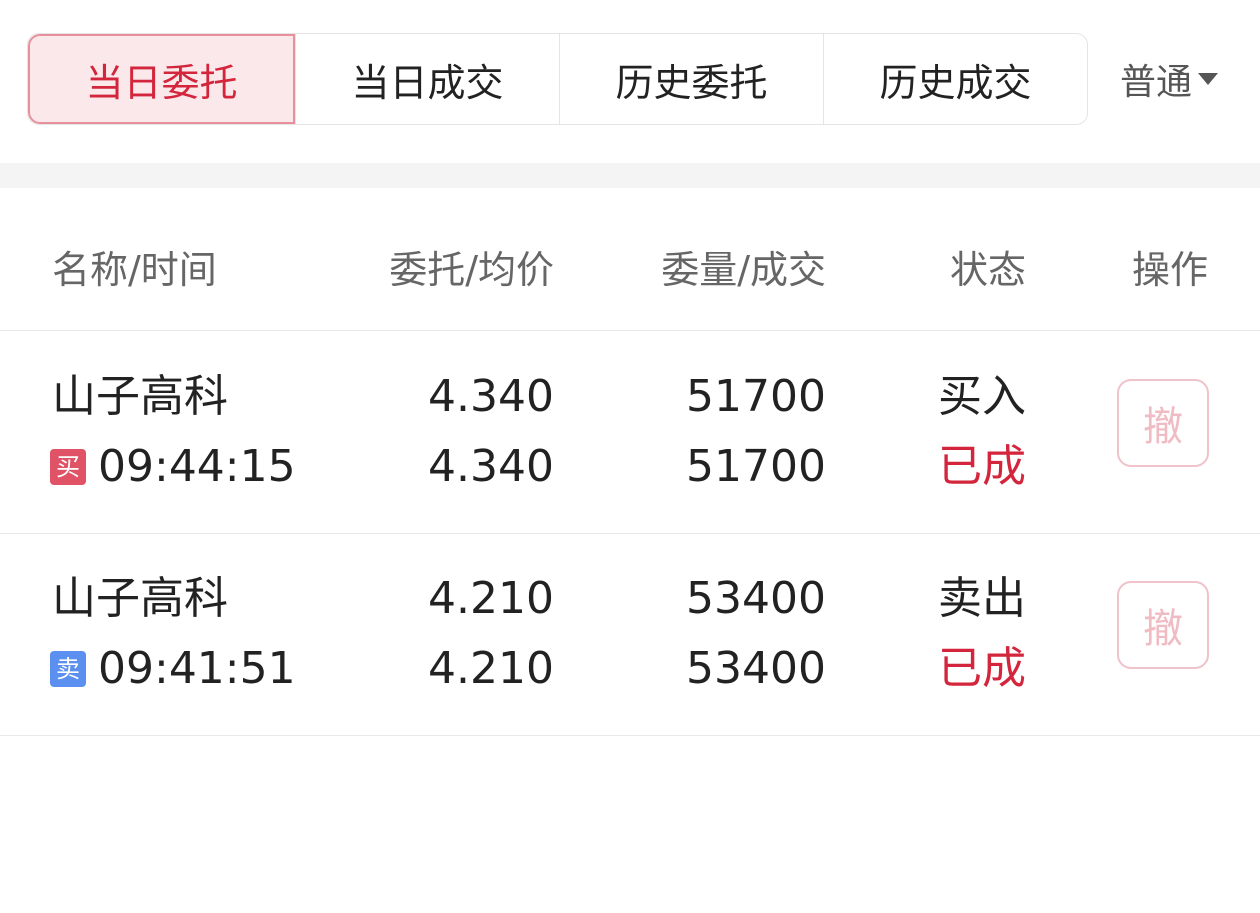 Image resolution: width=1260 pixels, height=913 pixels. Describe the element at coordinates (197, 668) in the screenshot. I see `order-time: 09:41:51` at that location.